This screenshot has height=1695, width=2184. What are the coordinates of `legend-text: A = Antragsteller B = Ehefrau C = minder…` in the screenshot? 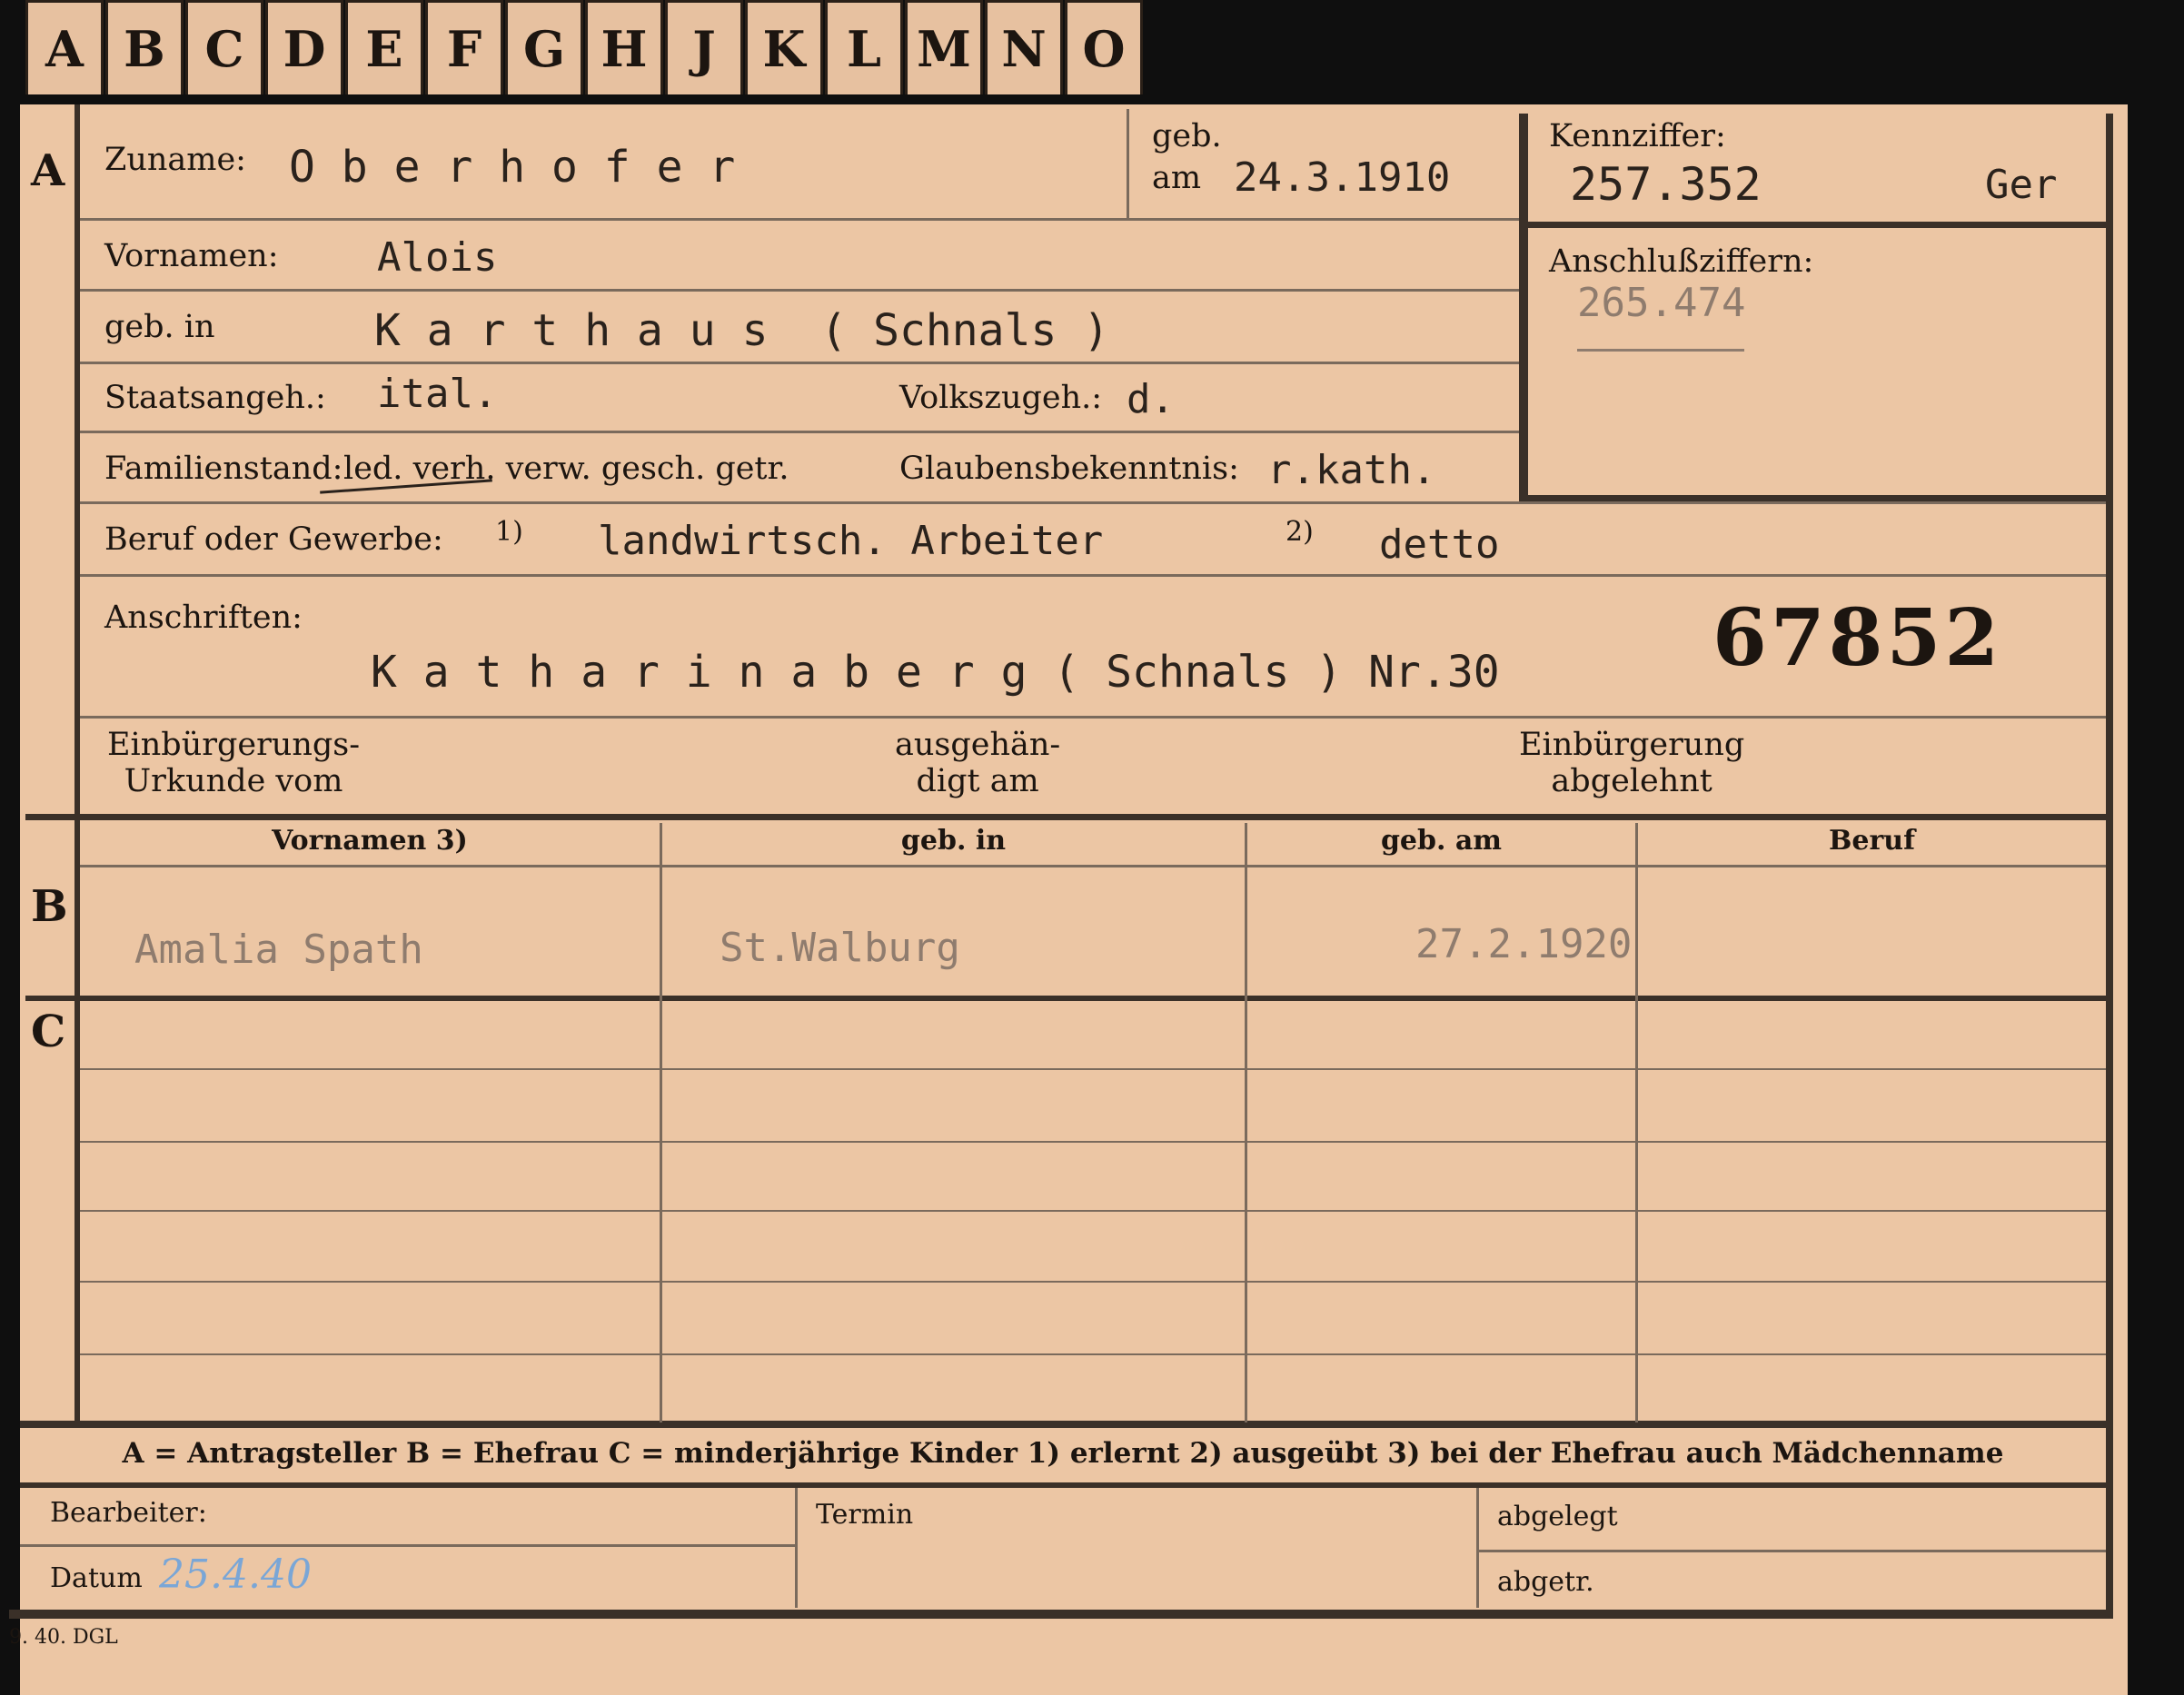 It's located at (1063, 1453).